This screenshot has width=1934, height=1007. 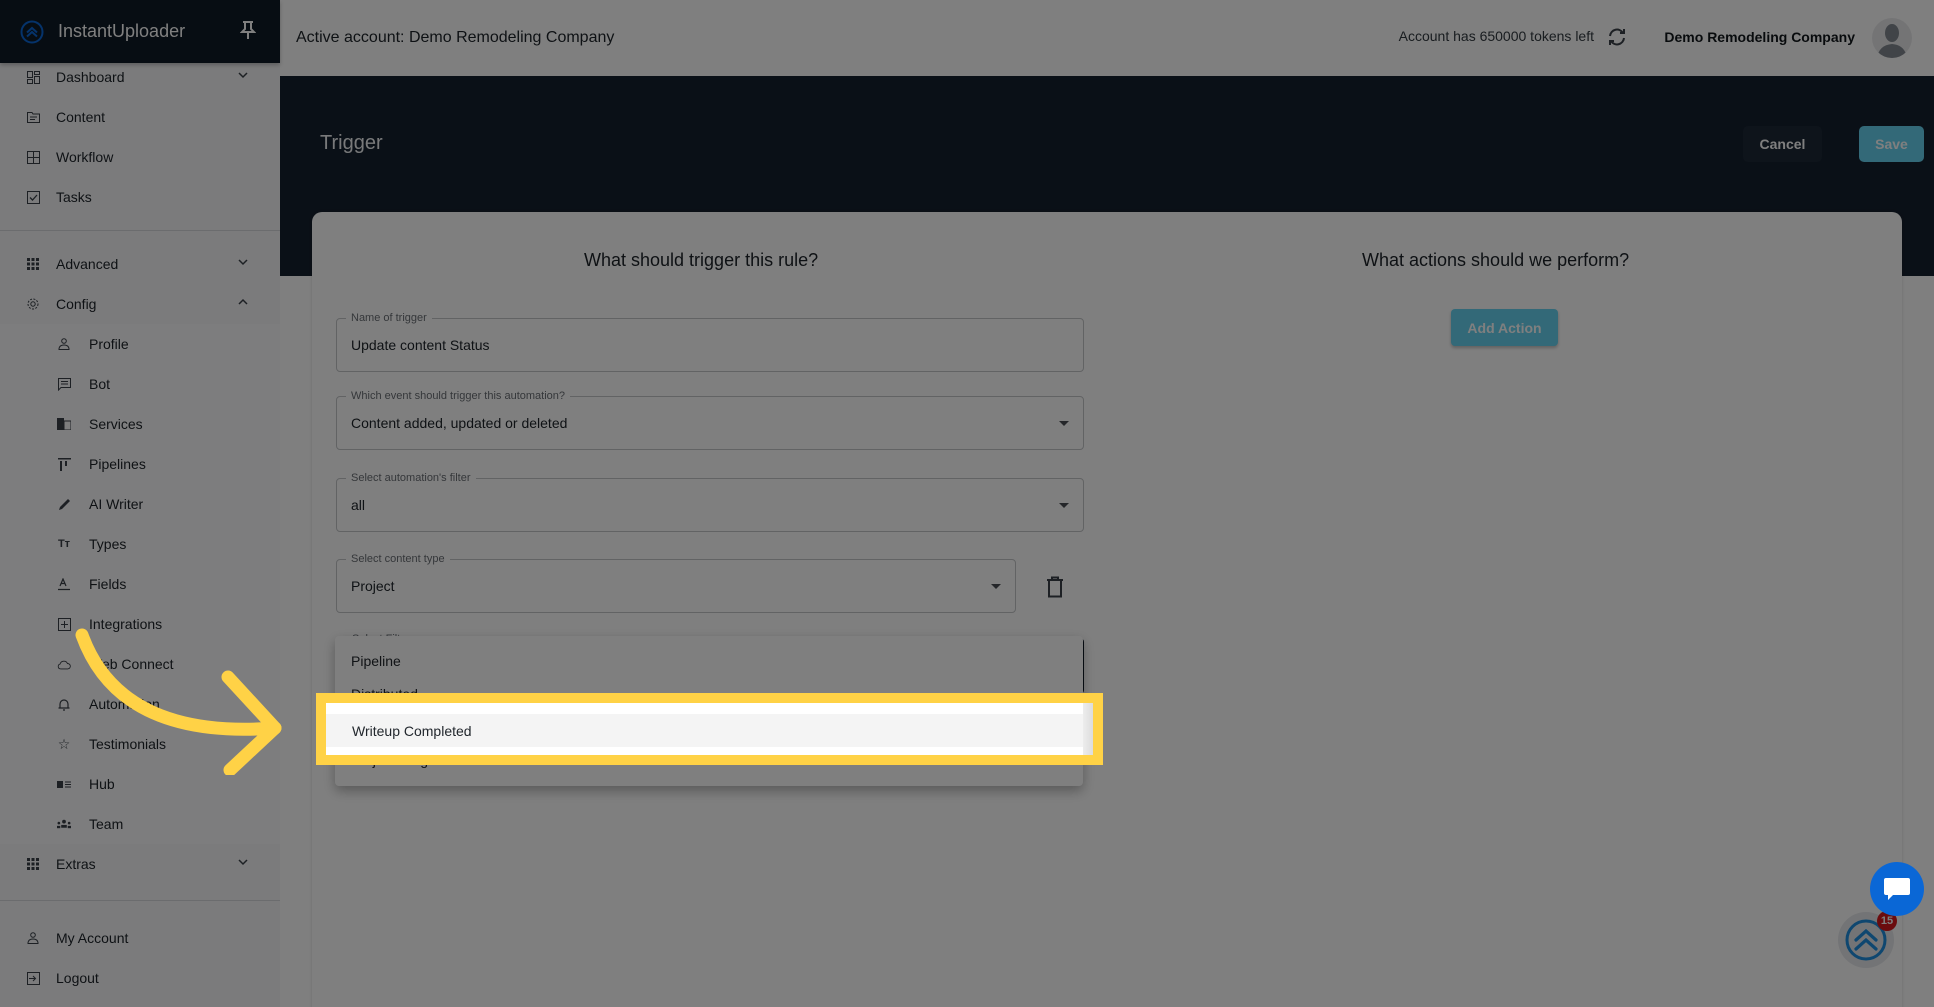 What do you see at coordinates (398, 559) in the screenshot?
I see `field-label: Select content type` at bounding box center [398, 559].